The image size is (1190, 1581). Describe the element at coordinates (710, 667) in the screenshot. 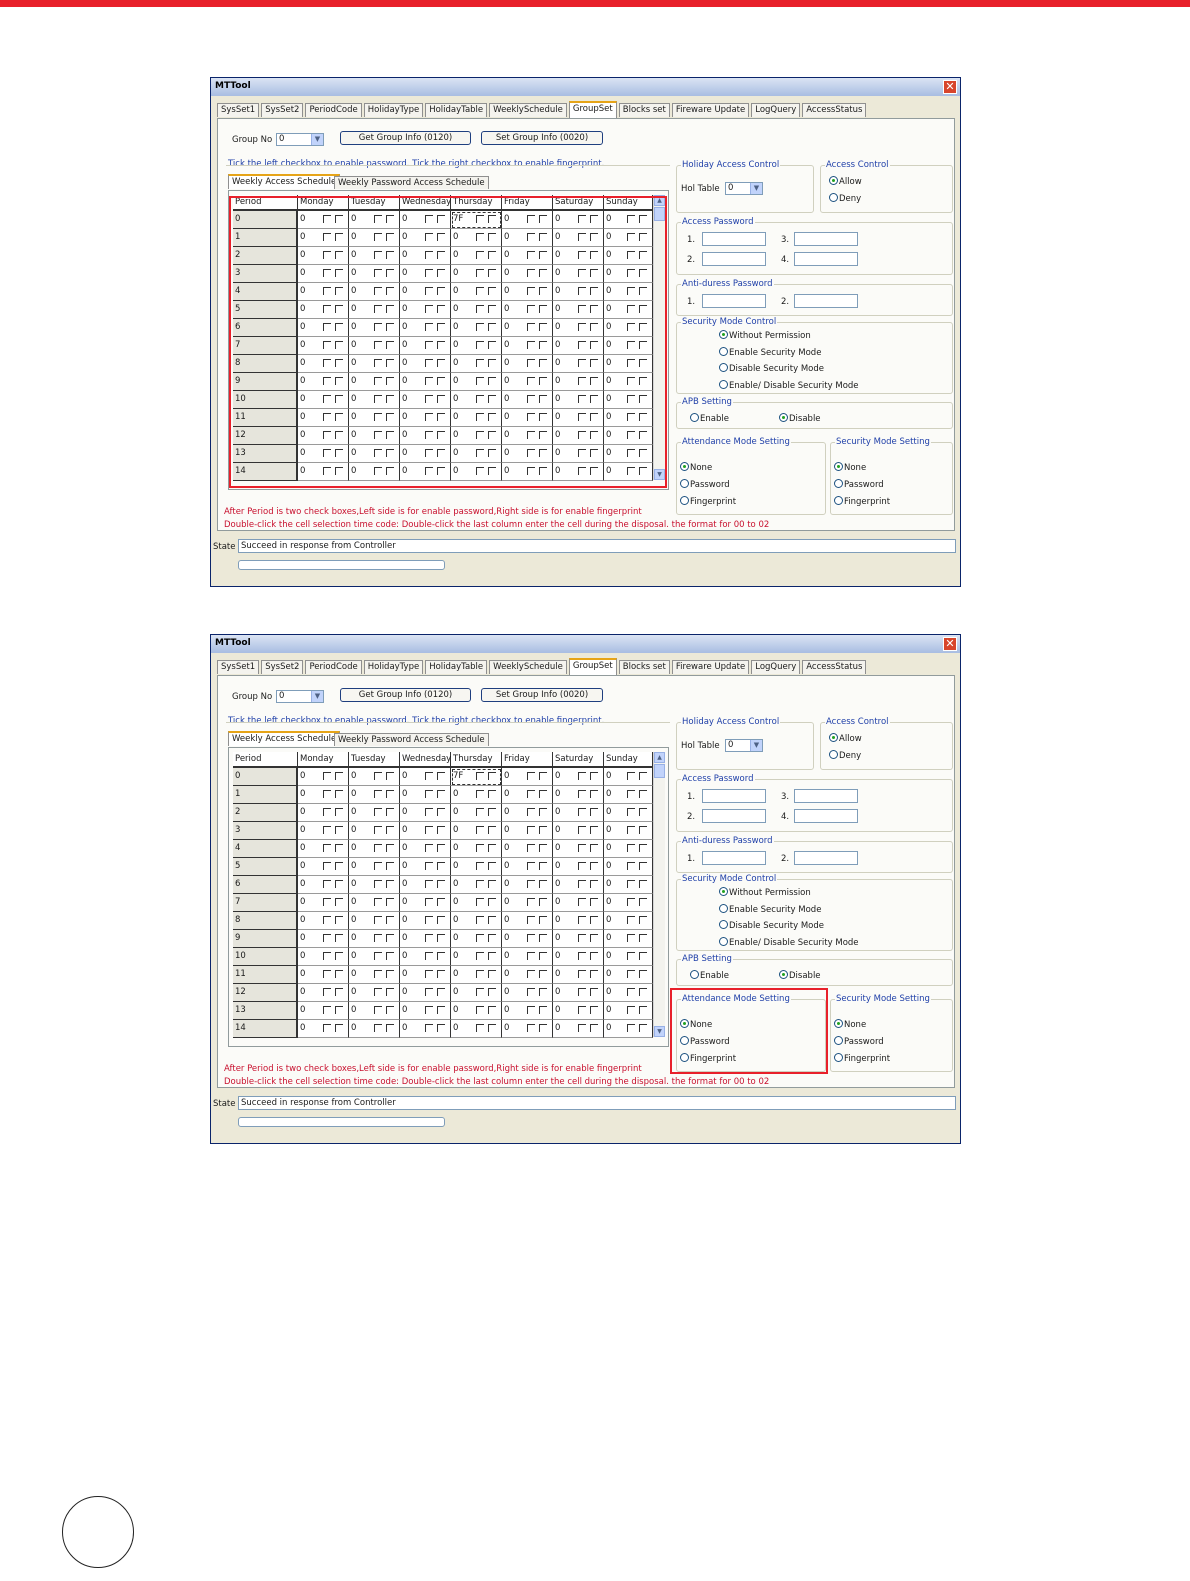

I see `tab-fireware-update: Fireware Update` at that location.